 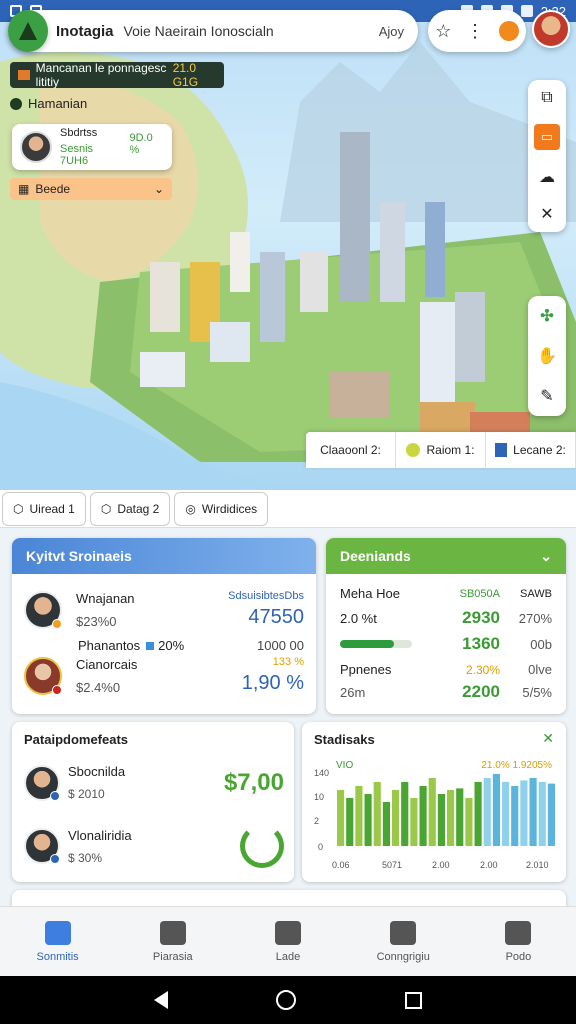 What do you see at coordinates (213, 31) in the screenshot?
I see `search-bar: Inotagia Voie Naeirain Ionoscialn Ajoy` at bounding box center [213, 31].